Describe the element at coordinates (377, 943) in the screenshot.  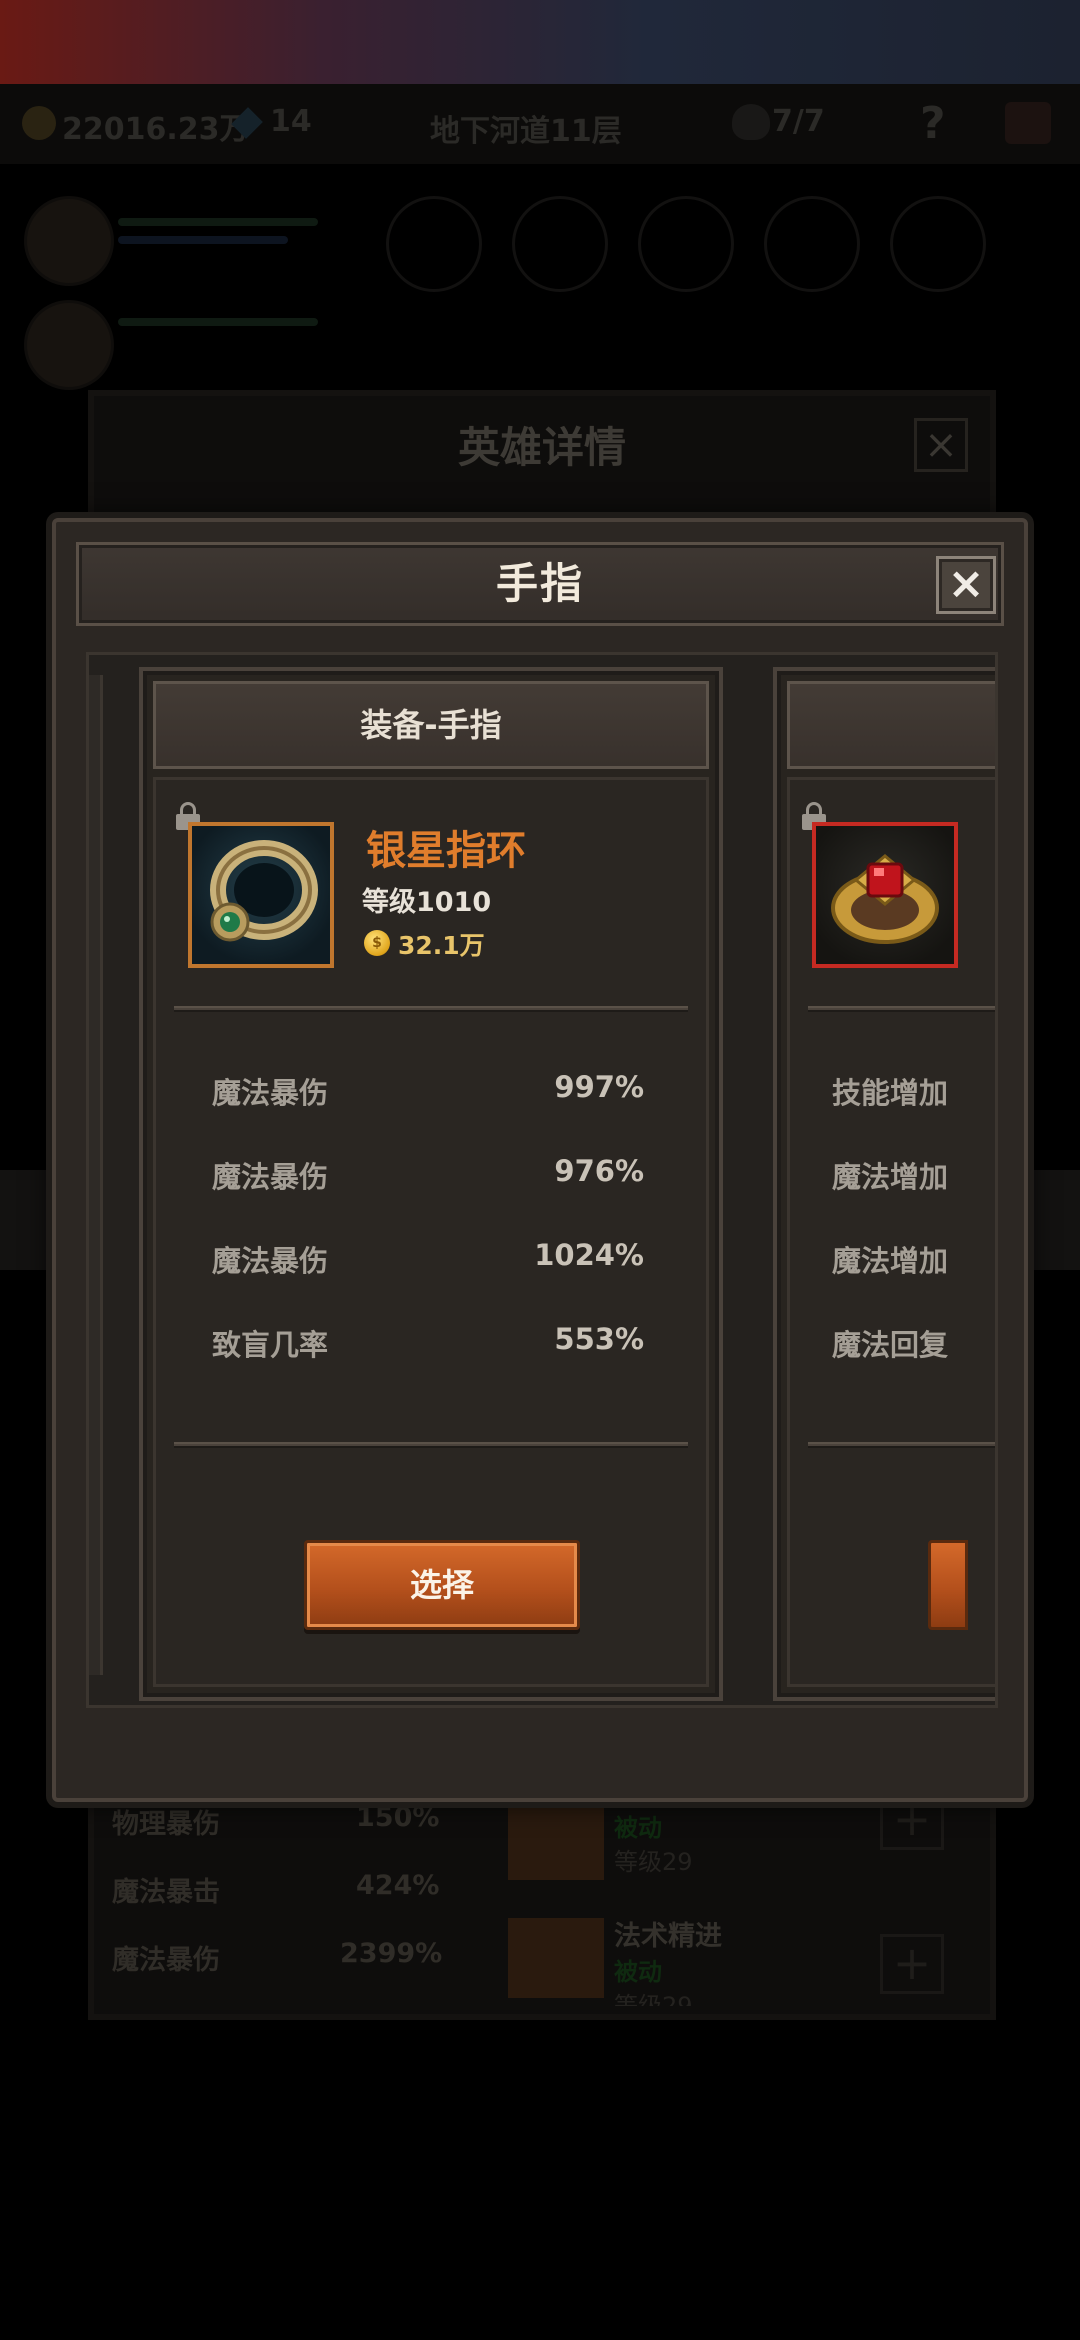
I see `gold-coin-icon: $` at that location.